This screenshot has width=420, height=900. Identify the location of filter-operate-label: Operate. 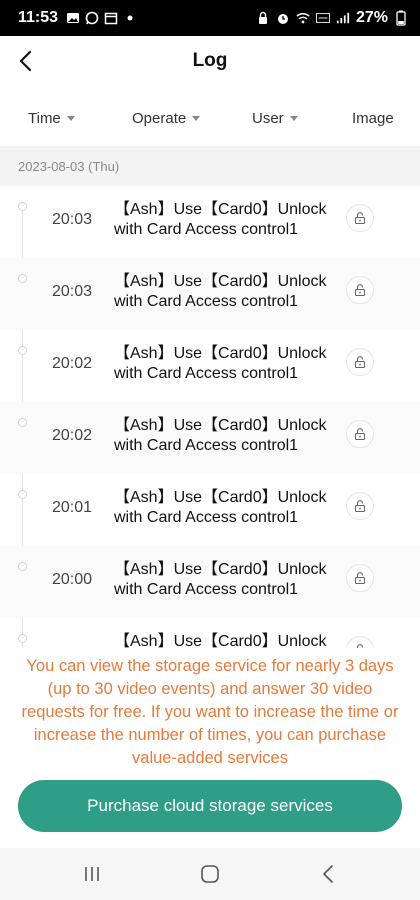
(159, 118).